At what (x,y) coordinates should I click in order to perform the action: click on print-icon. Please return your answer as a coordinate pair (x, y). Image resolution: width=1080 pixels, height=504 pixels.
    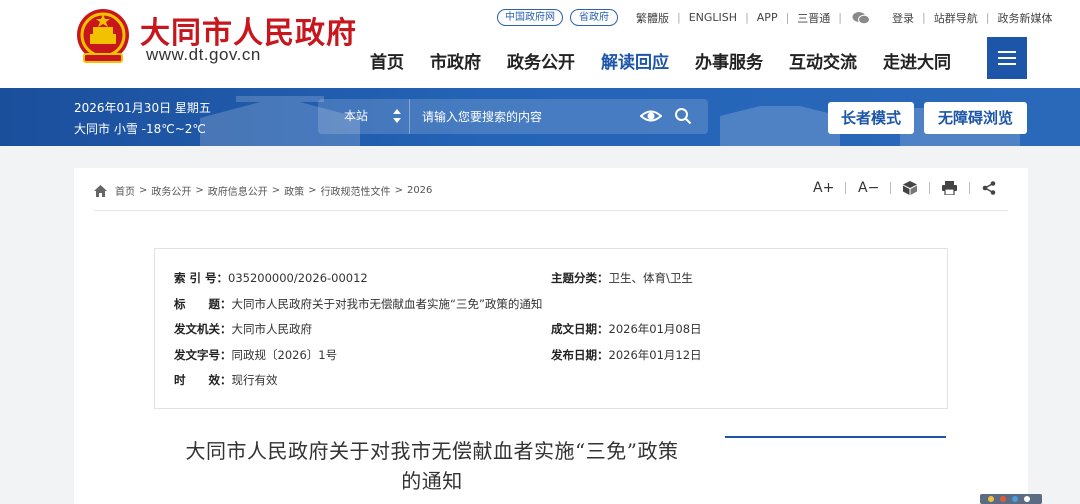
    Looking at the image, I should click on (949, 188).